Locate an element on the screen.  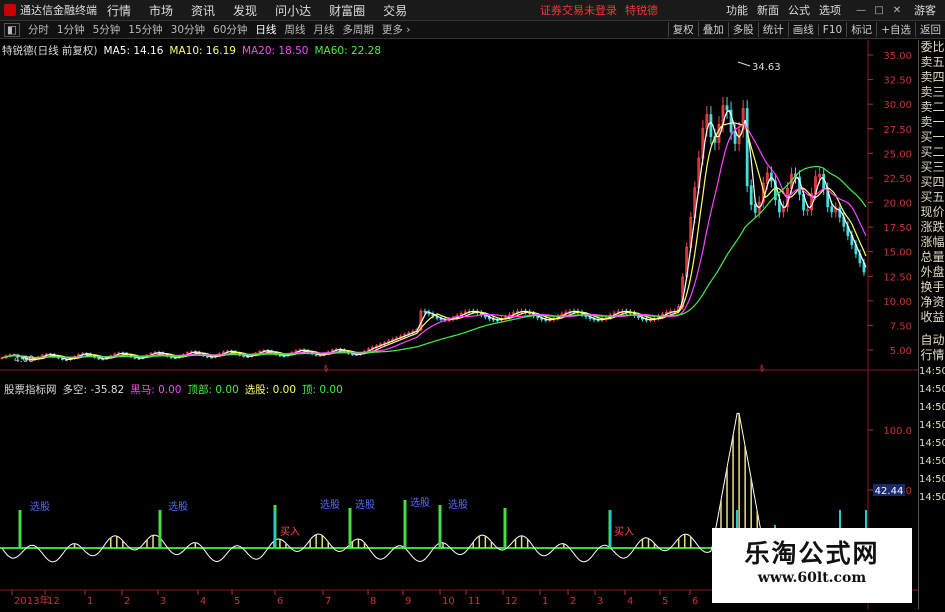
date-tick-label: 7 is located at coordinates (328, 601).